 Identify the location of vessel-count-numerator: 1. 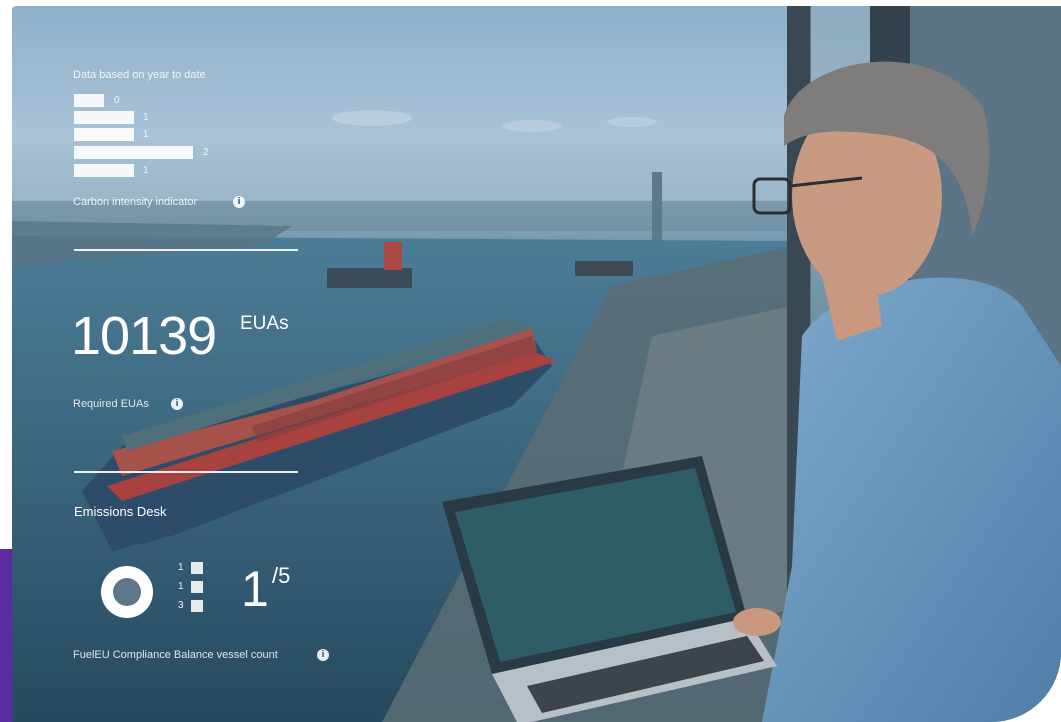
(255, 589).